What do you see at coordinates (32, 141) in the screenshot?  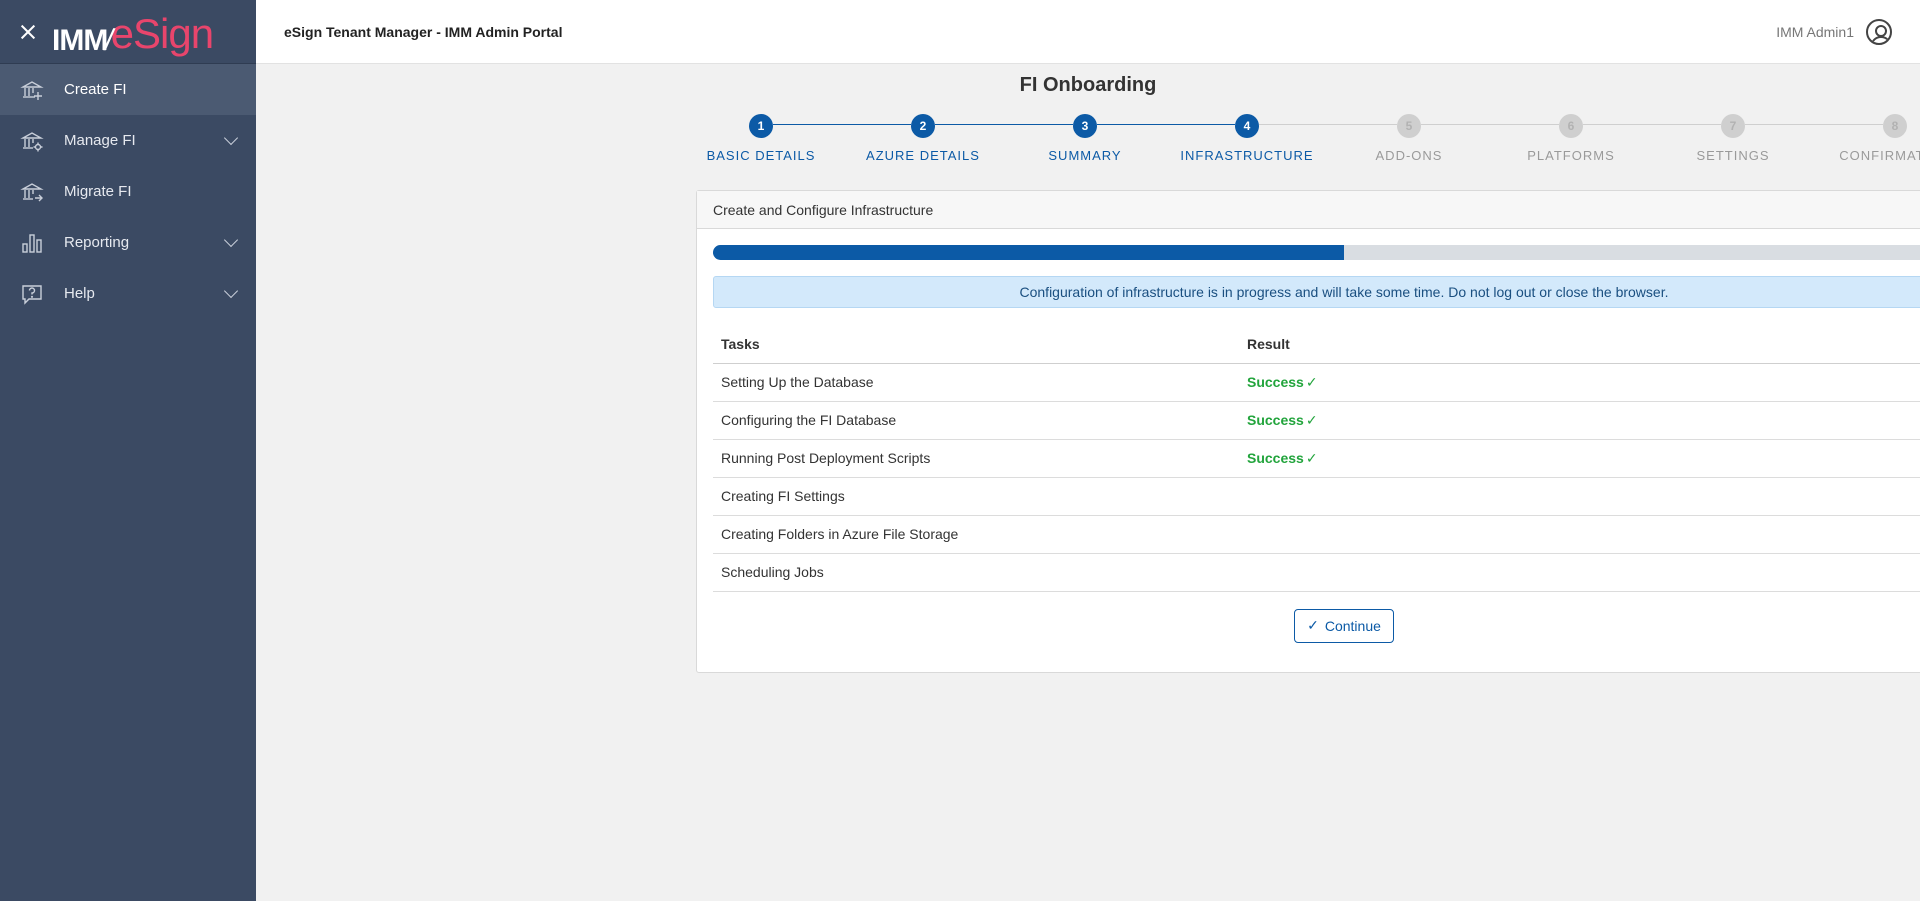 I see `bank-gear-icon` at bounding box center [32, 141].